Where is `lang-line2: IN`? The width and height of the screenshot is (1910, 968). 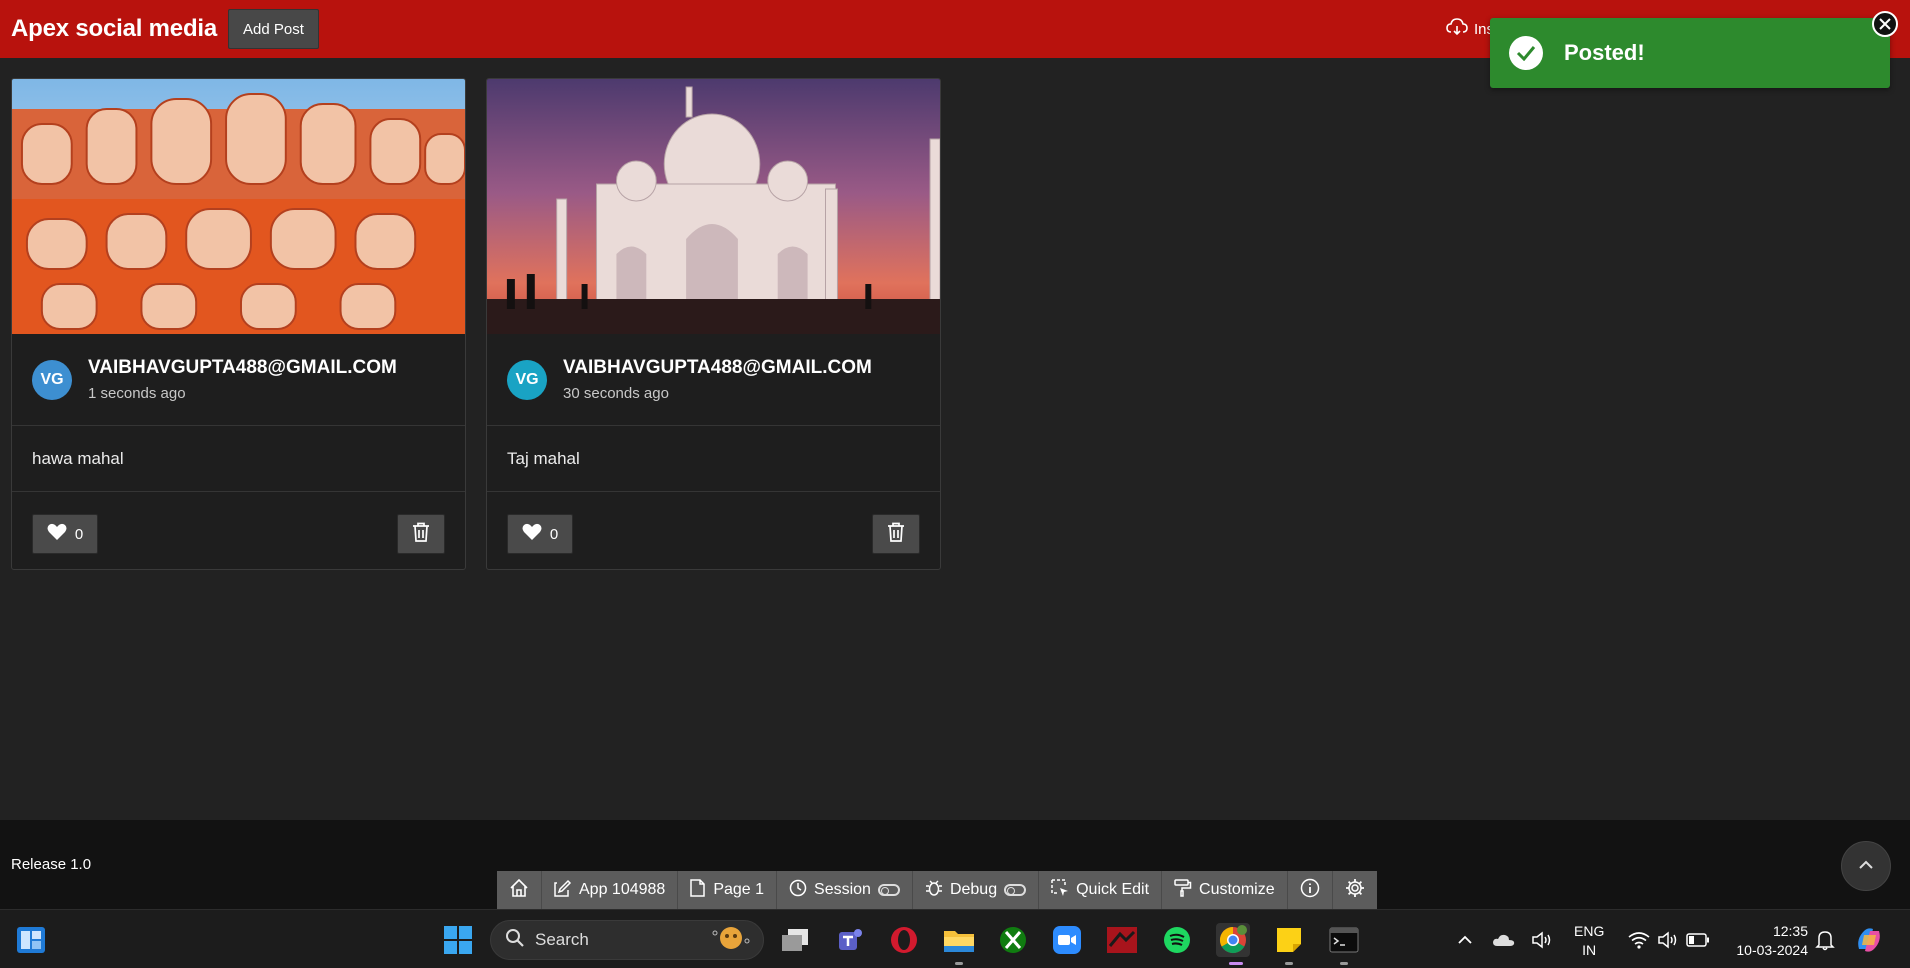 lang-line2: IN is located at coordinates (1589, 950).